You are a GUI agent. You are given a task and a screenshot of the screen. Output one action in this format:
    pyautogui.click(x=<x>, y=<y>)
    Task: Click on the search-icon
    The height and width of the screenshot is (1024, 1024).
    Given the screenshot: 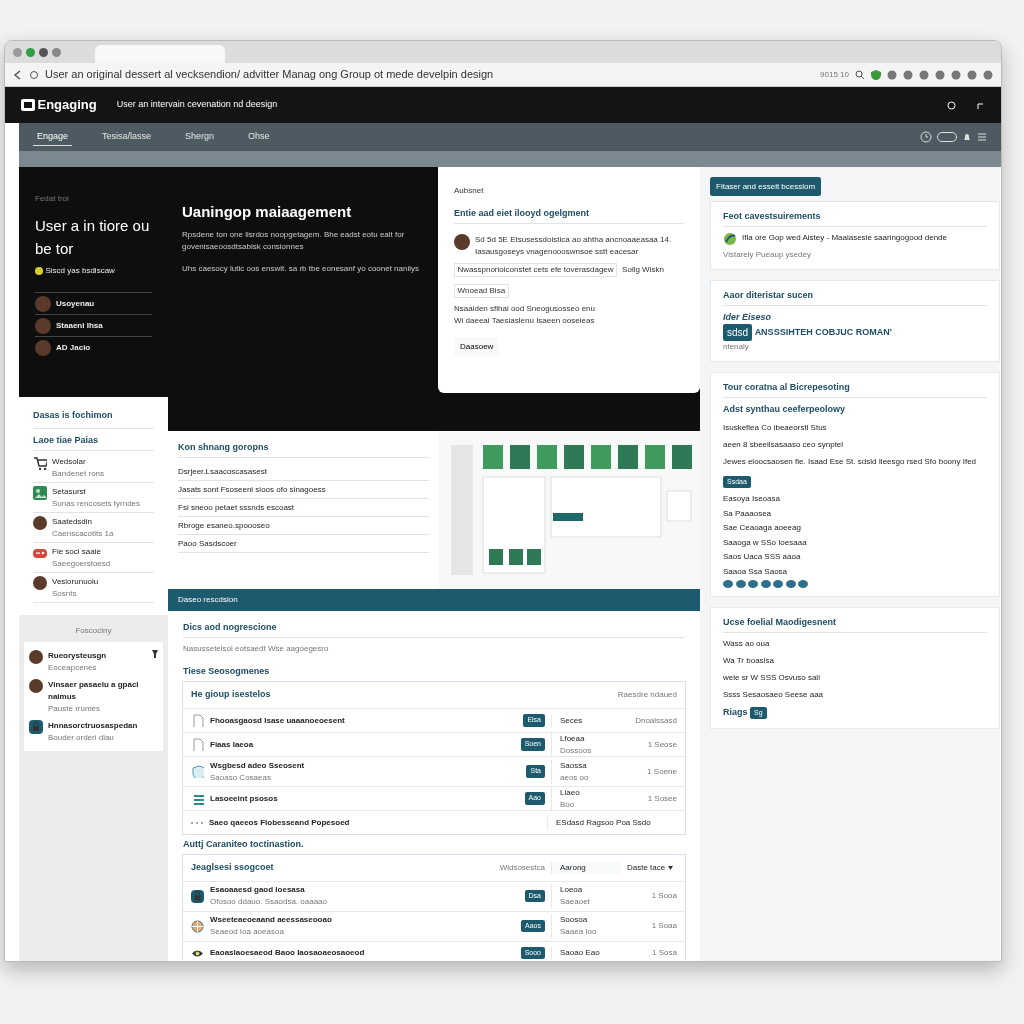 What is the action you would take?
    pyautogui.click(x=860, y=74)
    